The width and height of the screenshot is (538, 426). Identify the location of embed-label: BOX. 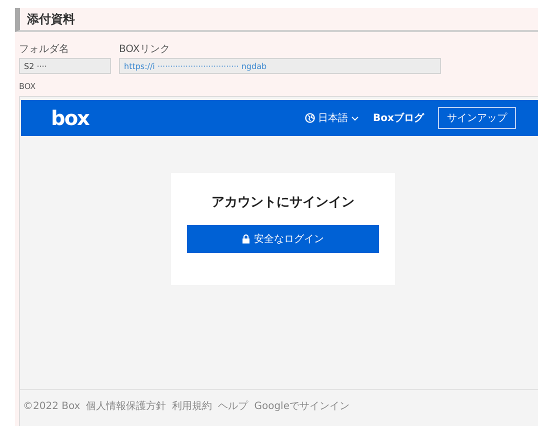
(28, 87).